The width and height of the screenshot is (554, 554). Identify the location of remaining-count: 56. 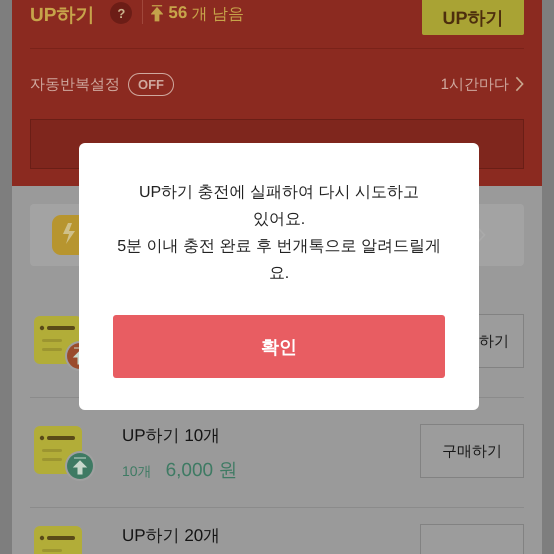
(178, 13).